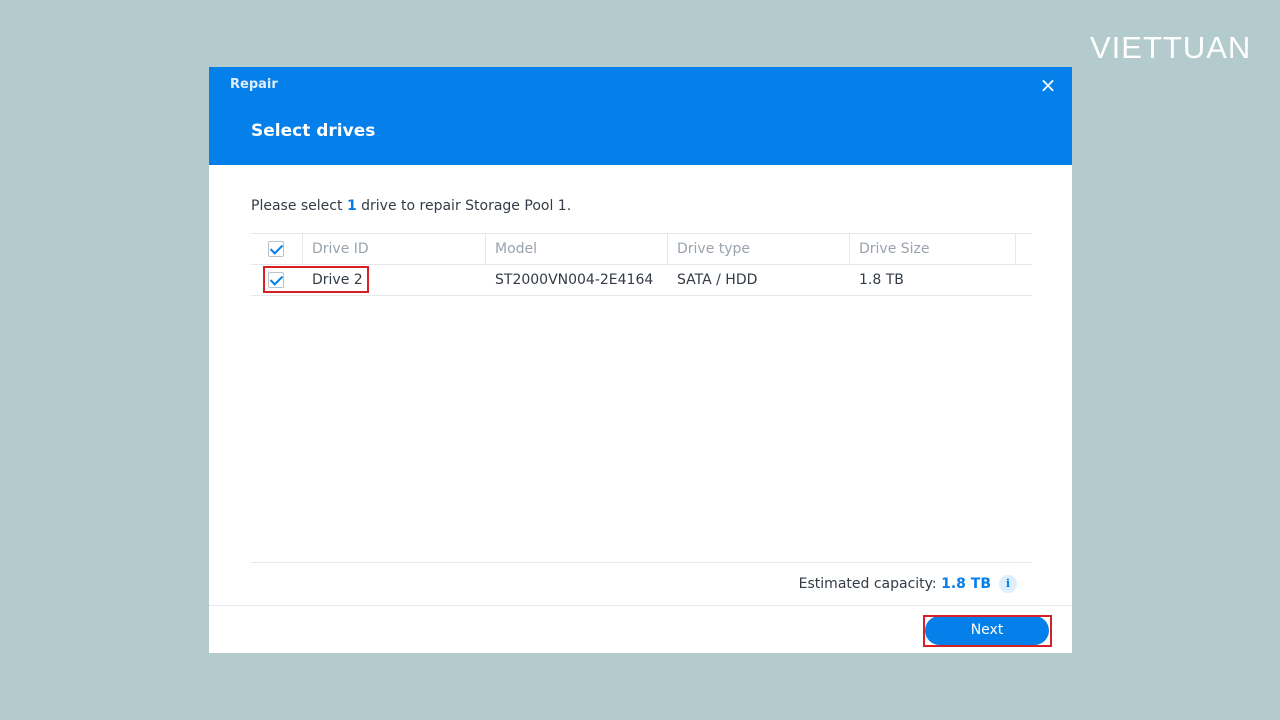 This screenshot has height=720, width=1280. I want to click on drive-2-checkbox, so click(276, 280).